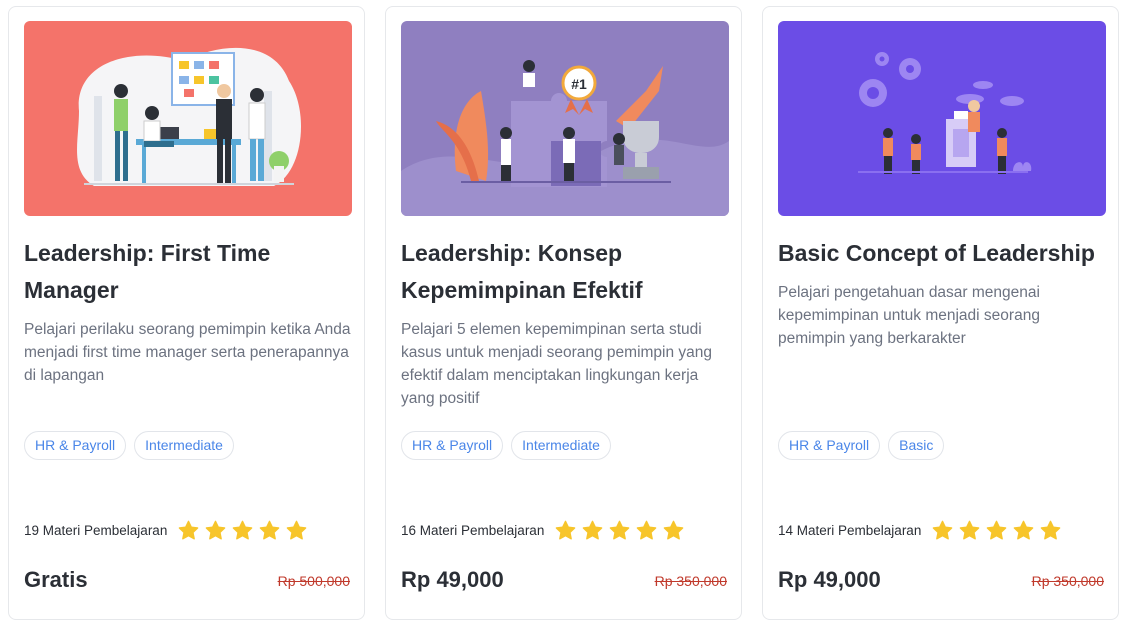 The height and width of the screenshot is (628, 1127). I want to click on rank-badge: #1, so click(579, 84).